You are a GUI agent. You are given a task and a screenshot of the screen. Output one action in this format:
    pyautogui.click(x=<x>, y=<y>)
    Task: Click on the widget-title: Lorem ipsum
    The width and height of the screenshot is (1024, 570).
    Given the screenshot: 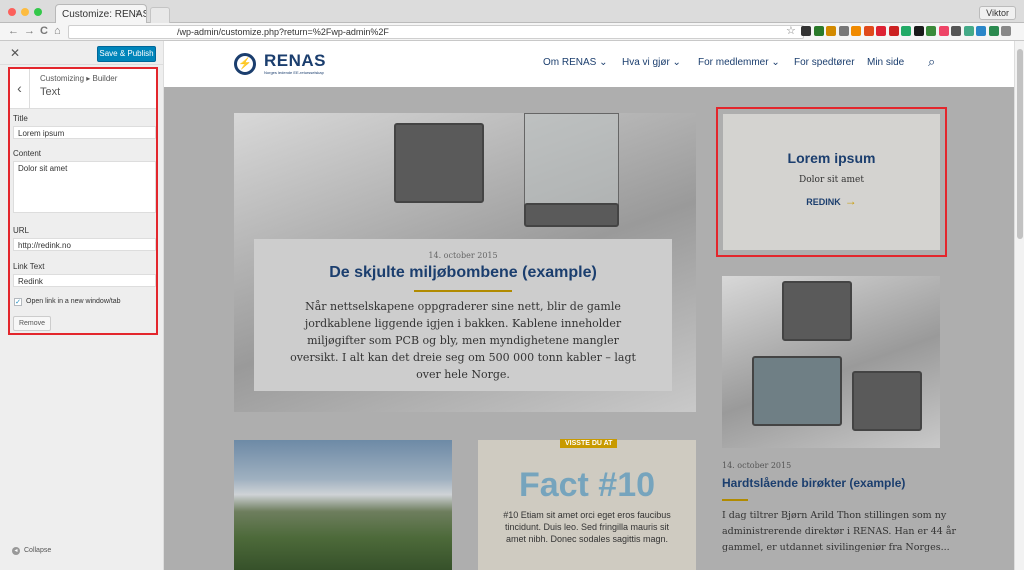 What is the action you would take?
    pyautogui.click(x=831, y=158)
    